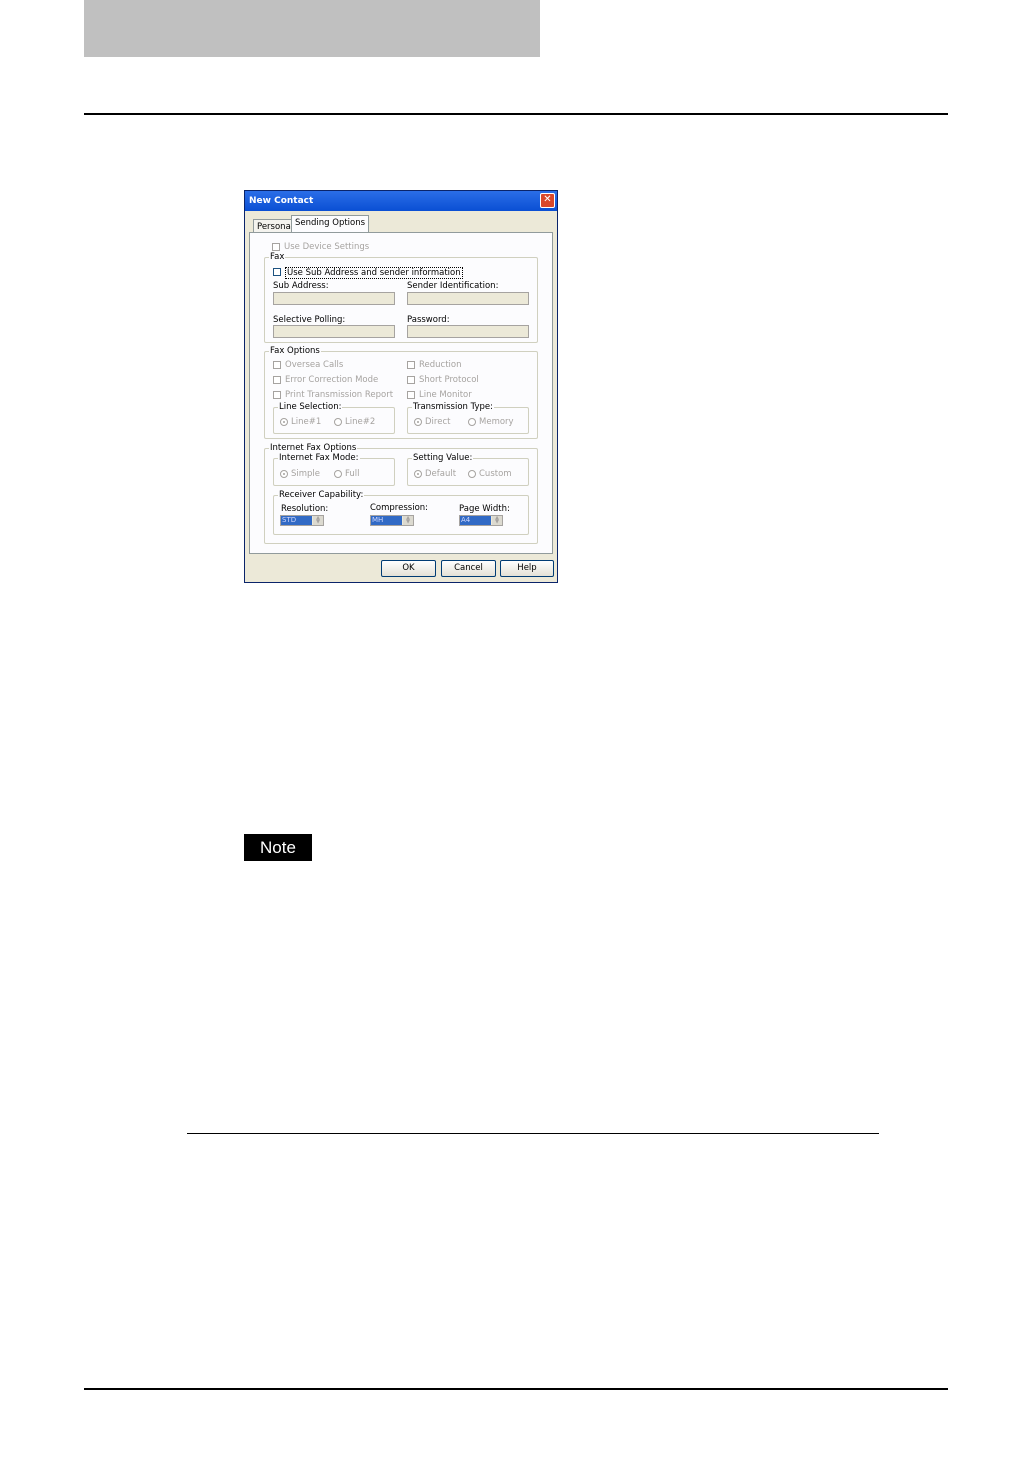  I want to click on header-bar, so click(312, 28).